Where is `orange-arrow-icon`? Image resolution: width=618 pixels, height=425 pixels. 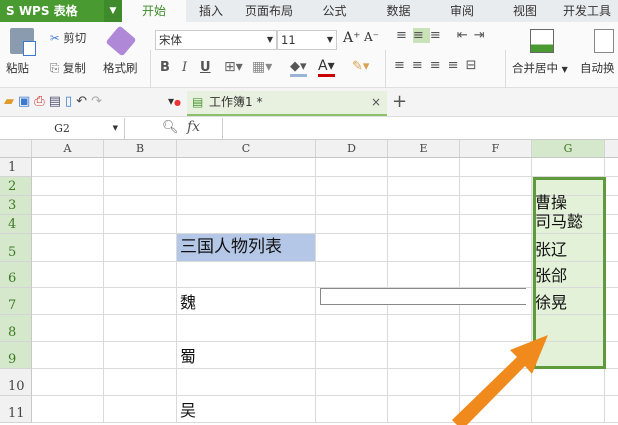 orange-arrow-icon is located at coordinates (500, 380).